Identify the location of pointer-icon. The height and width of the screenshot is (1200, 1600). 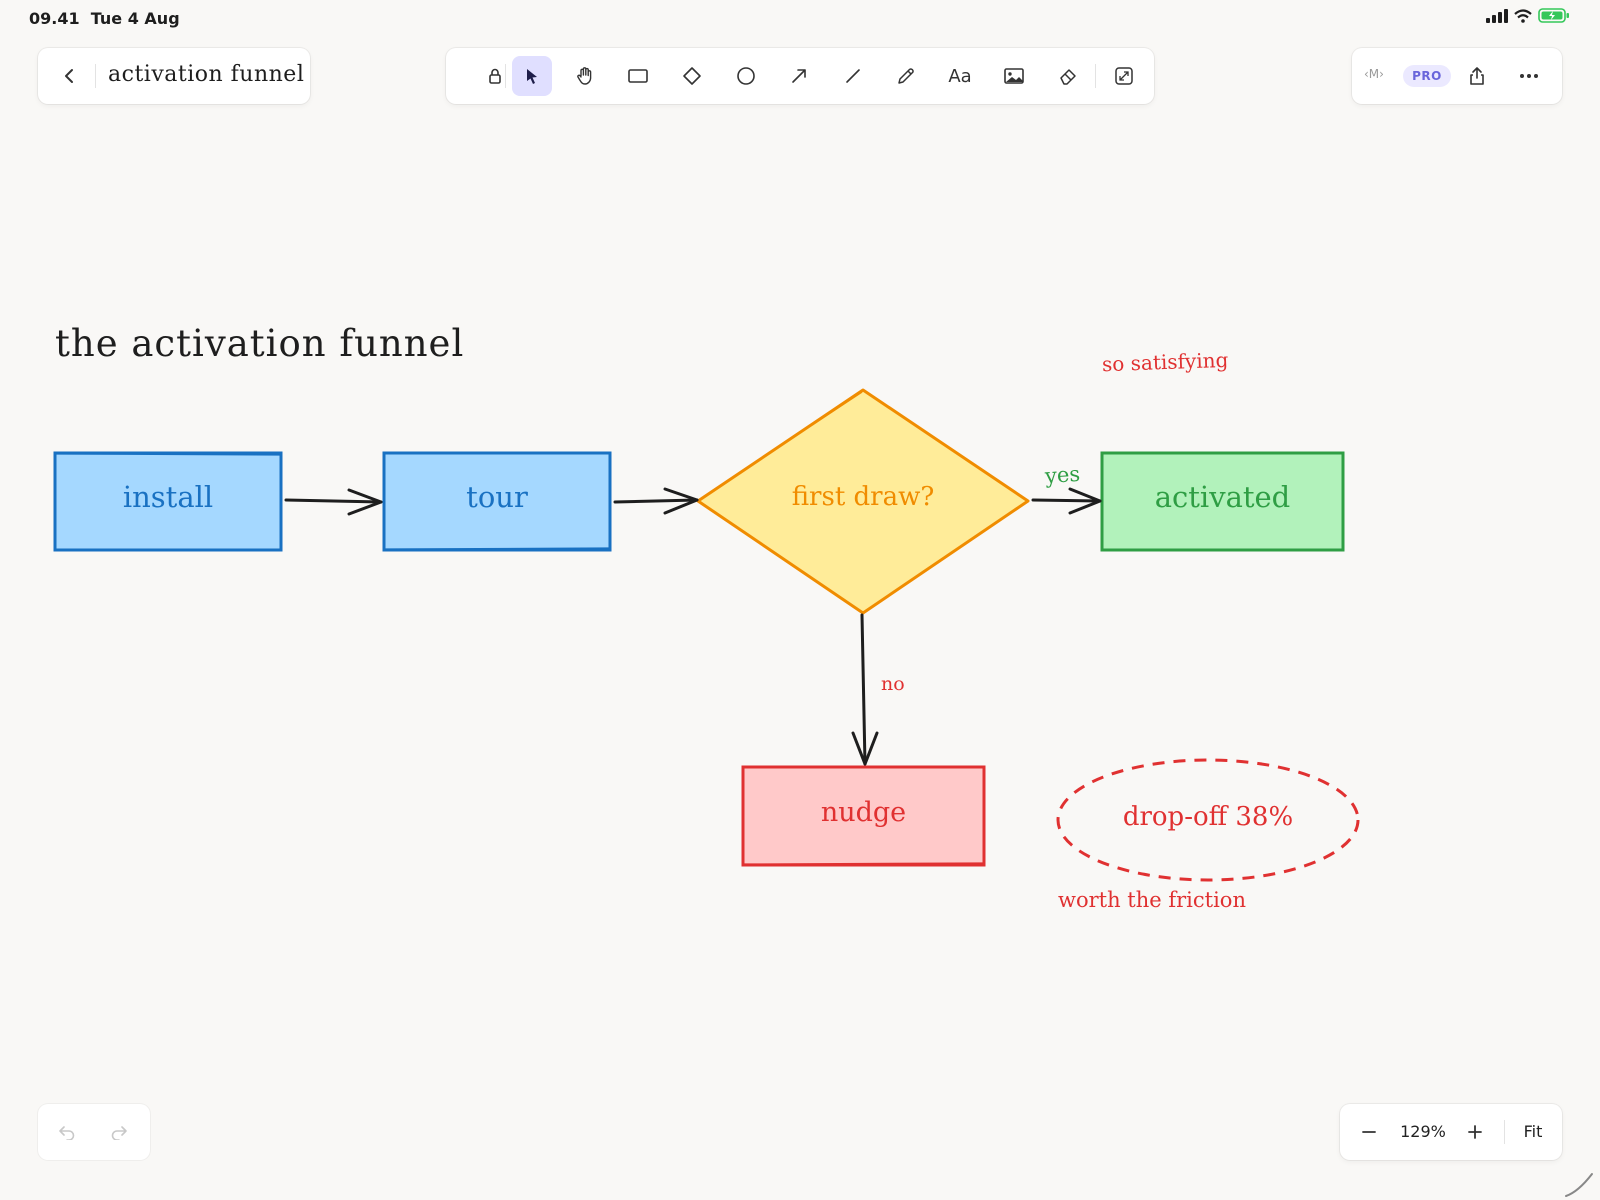
(532, 76).